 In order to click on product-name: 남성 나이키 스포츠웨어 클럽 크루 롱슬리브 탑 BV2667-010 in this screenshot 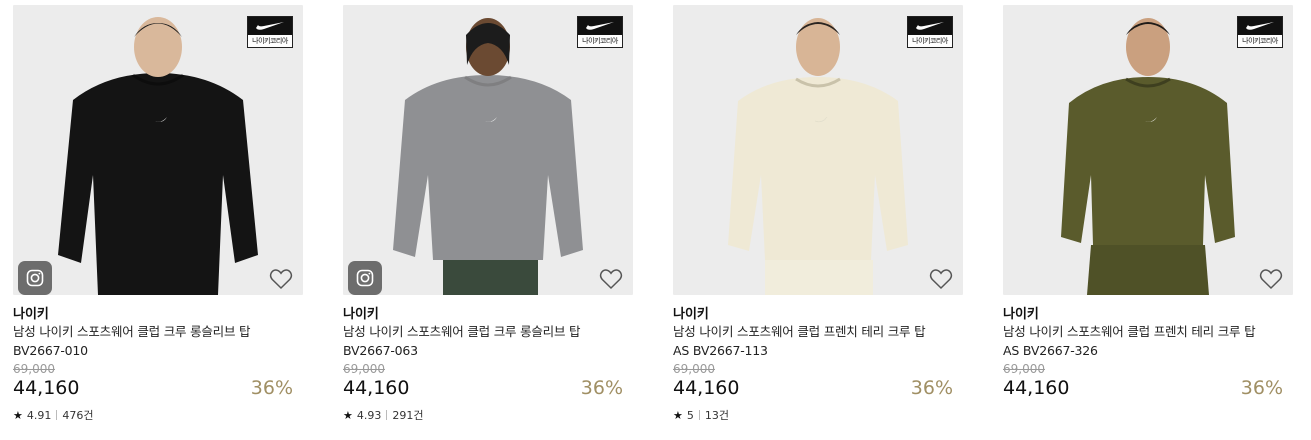, I will do `click(148, 341)`.